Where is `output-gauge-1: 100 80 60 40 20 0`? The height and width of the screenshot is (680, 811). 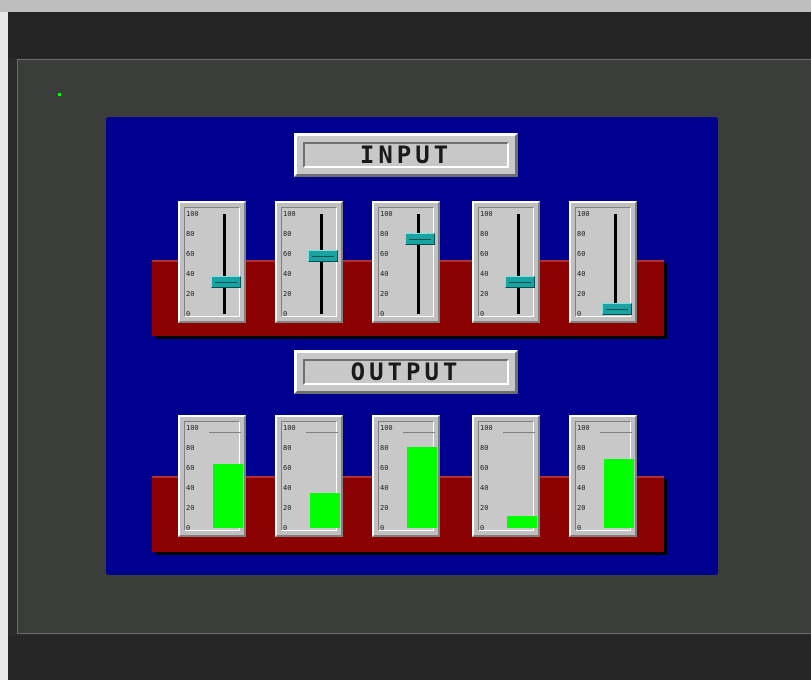
output-gauge-1: 100 80 60 40 20 0 is located at coordinates (212, 476).